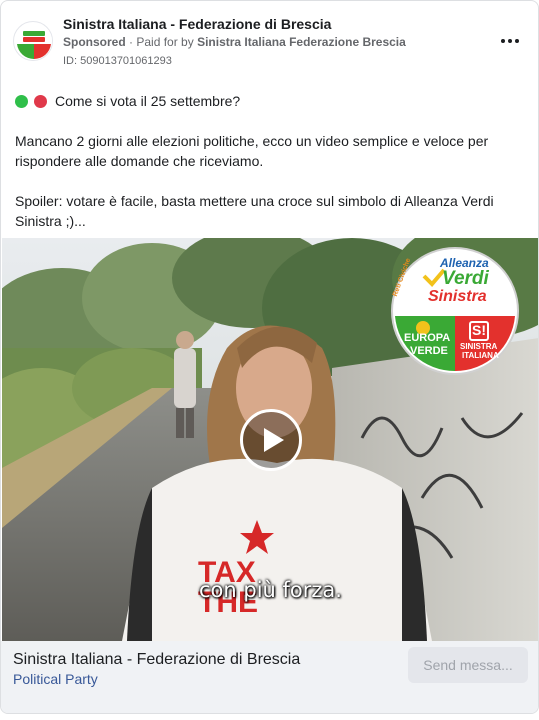 This screenshot has height=720, width=539. I want to click on badge-verdi: Verdi, so click(465, 278).